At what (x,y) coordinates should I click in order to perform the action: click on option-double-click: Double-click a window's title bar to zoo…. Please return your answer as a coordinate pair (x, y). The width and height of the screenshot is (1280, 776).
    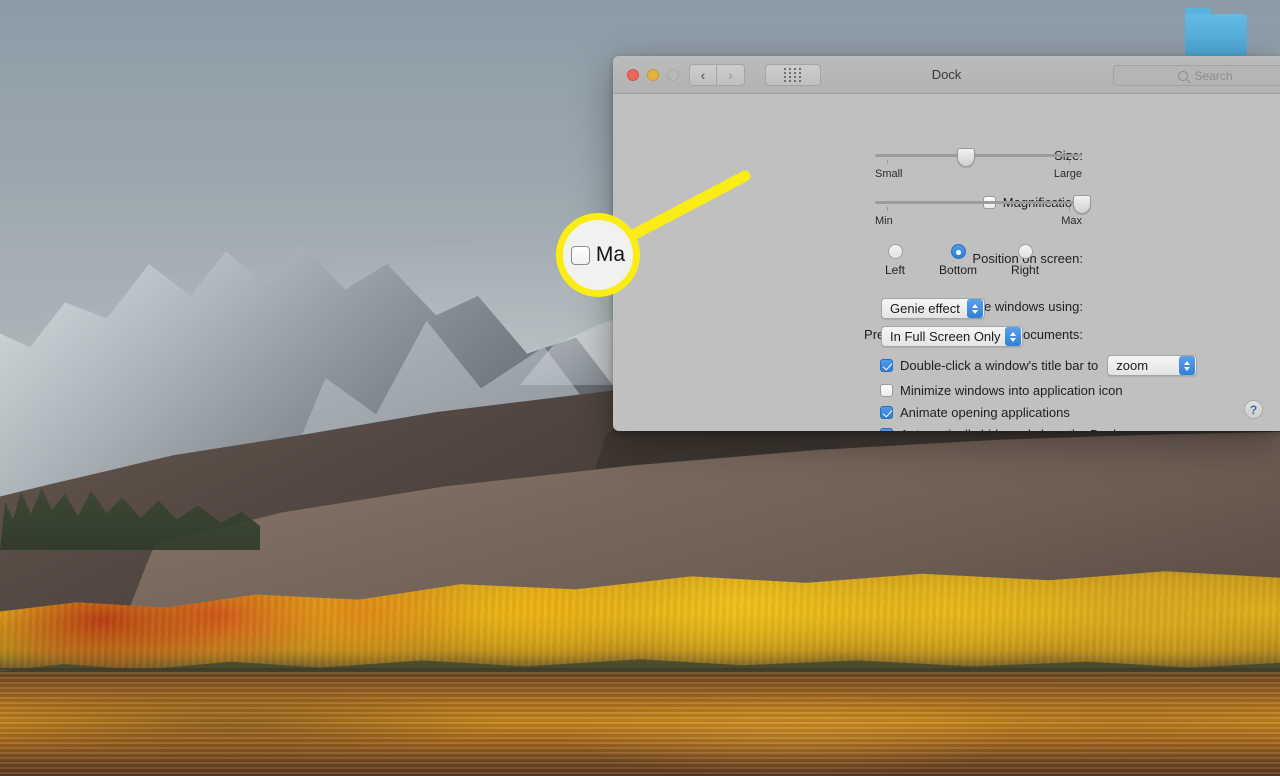
    Looking at the image, I should click on (1039, 365).